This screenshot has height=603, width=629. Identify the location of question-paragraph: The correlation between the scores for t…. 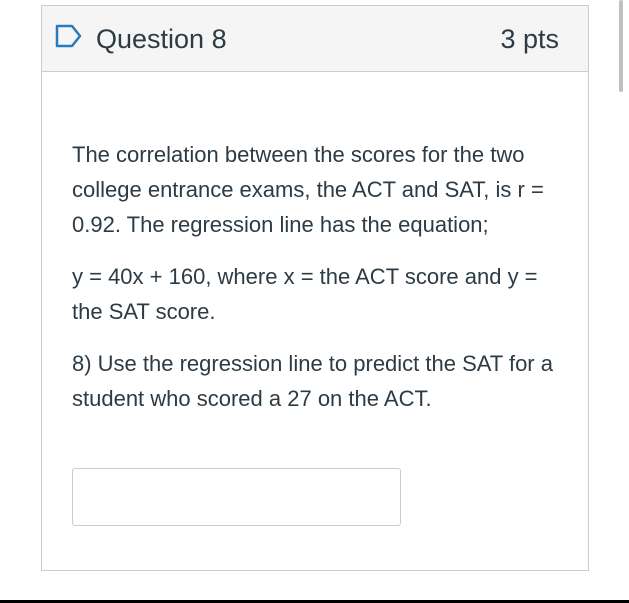
(308, 189).